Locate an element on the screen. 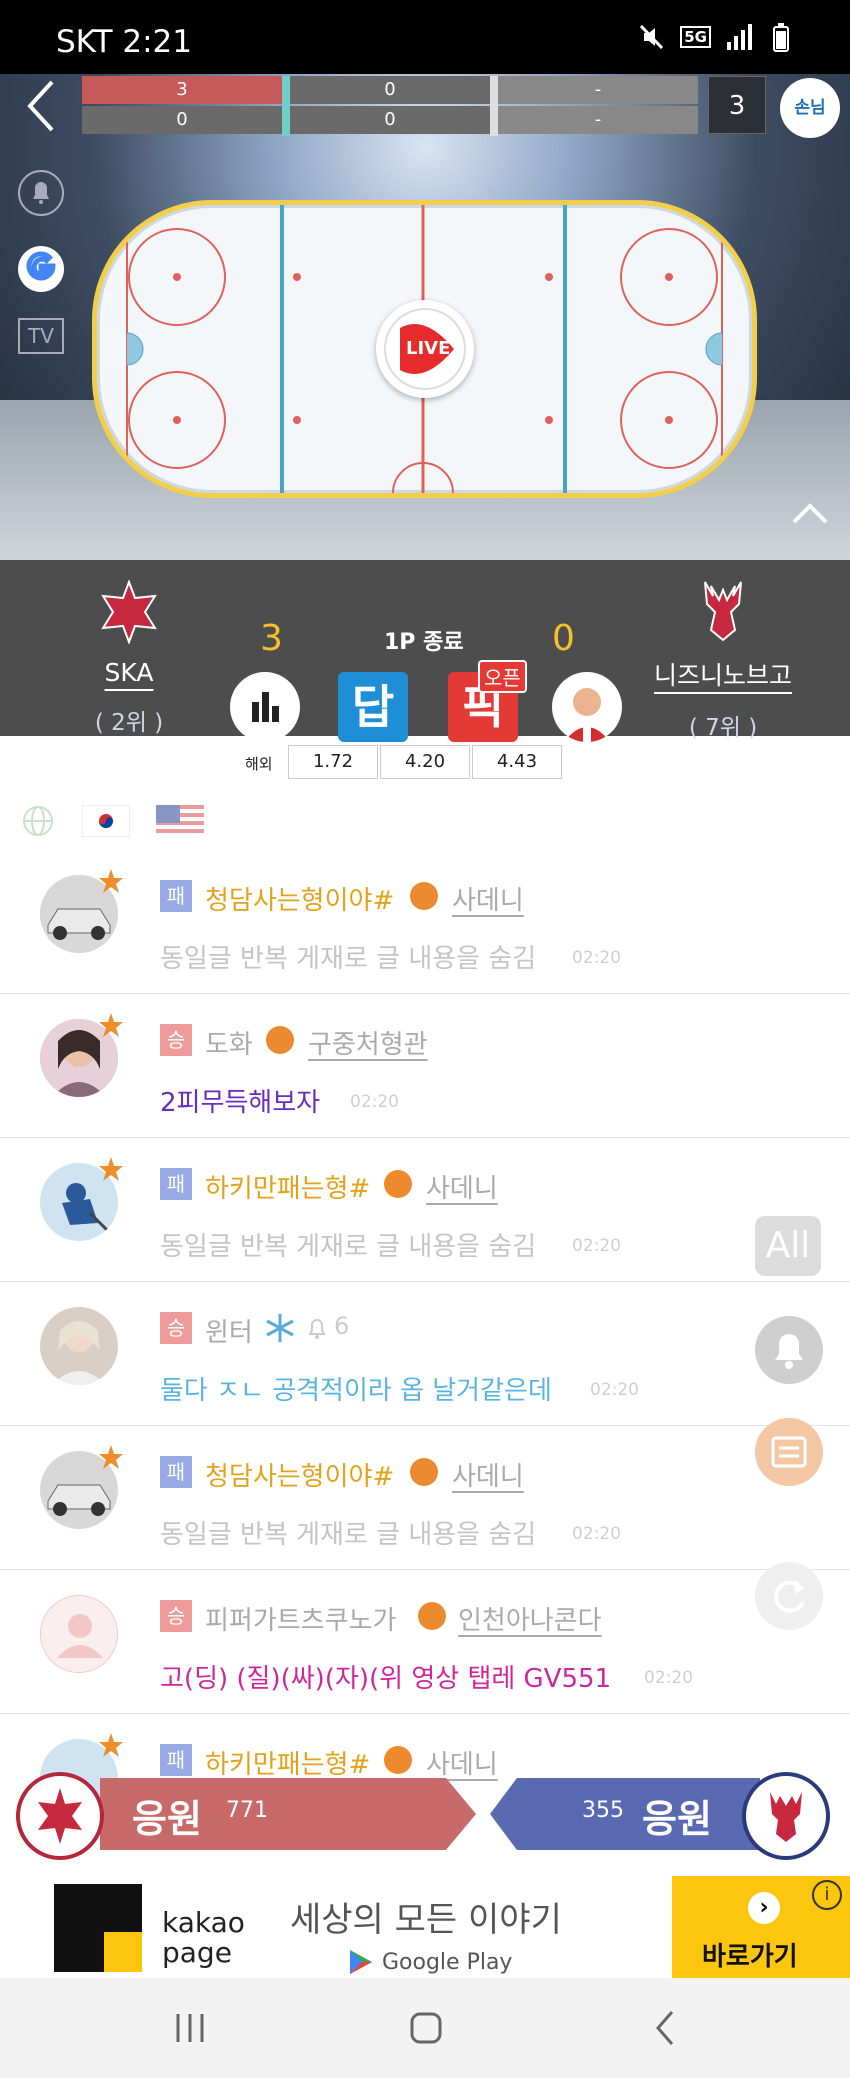 This screenshot has width=850, height=2078. ad-brand-line2: page is located at coordinates (197, 1952).